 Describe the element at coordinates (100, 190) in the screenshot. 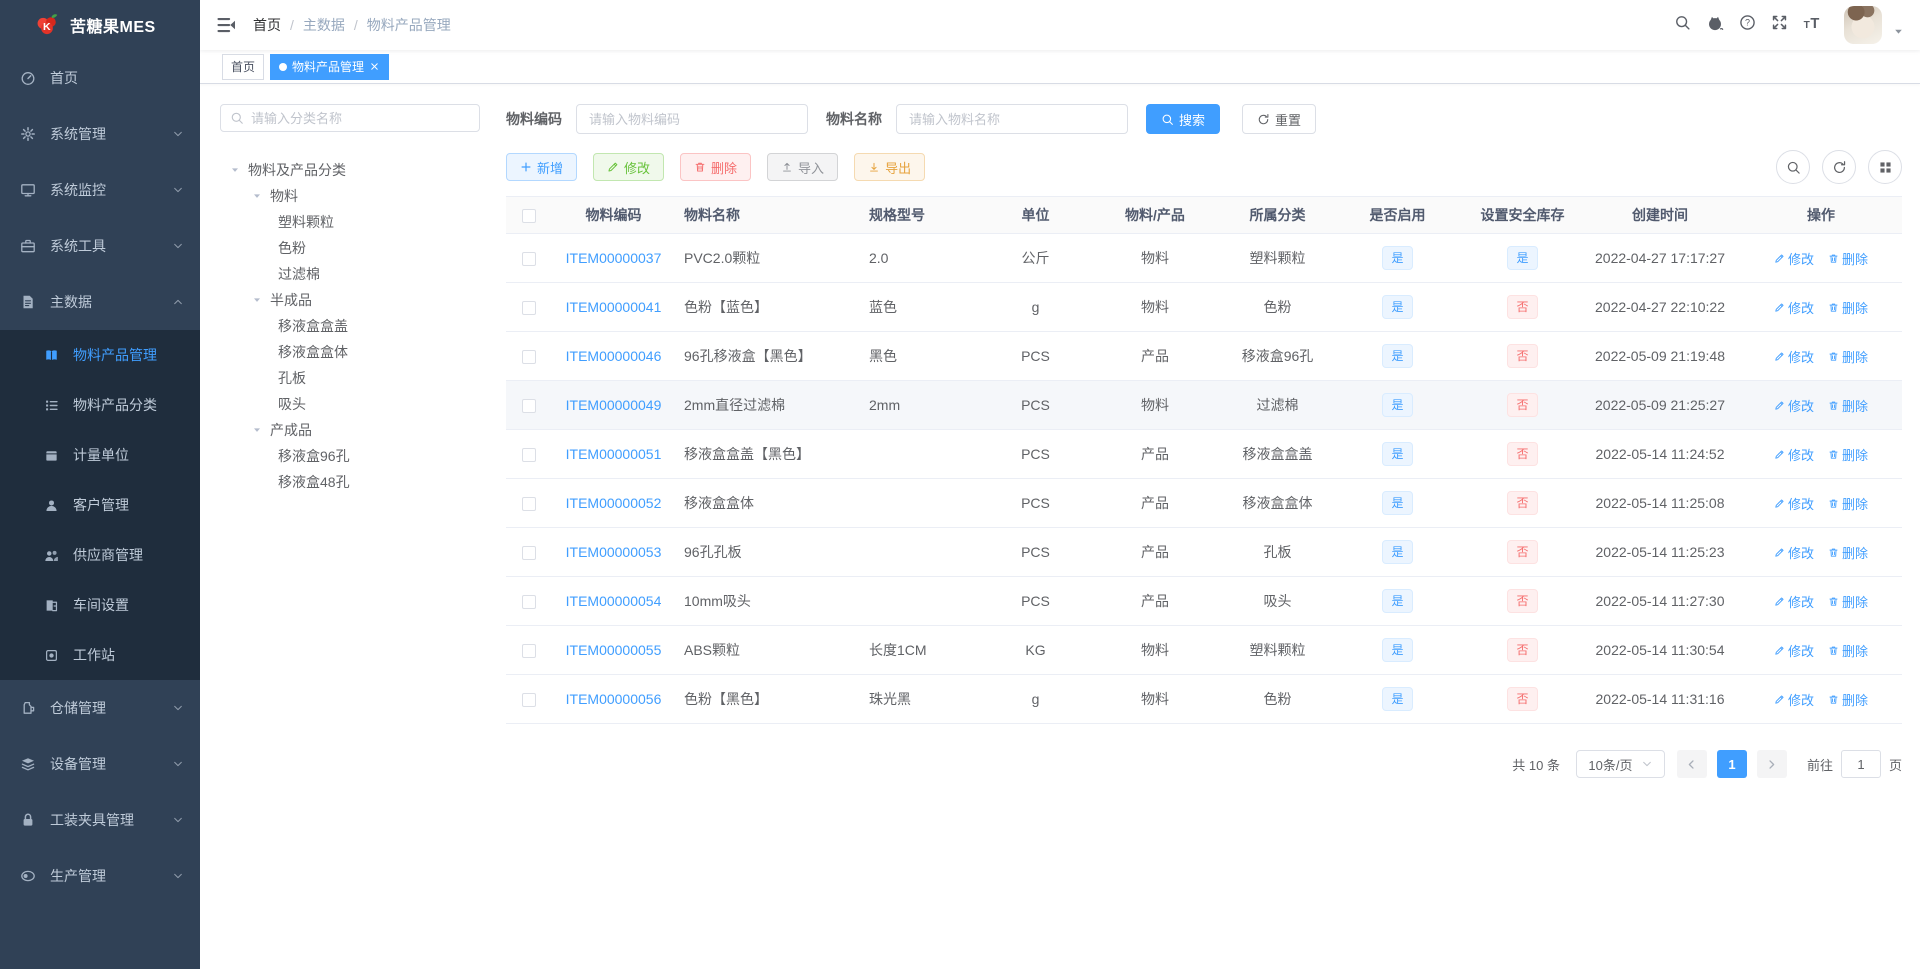

I see `sidebar-item-system-monitor: 系统监控` at that location.